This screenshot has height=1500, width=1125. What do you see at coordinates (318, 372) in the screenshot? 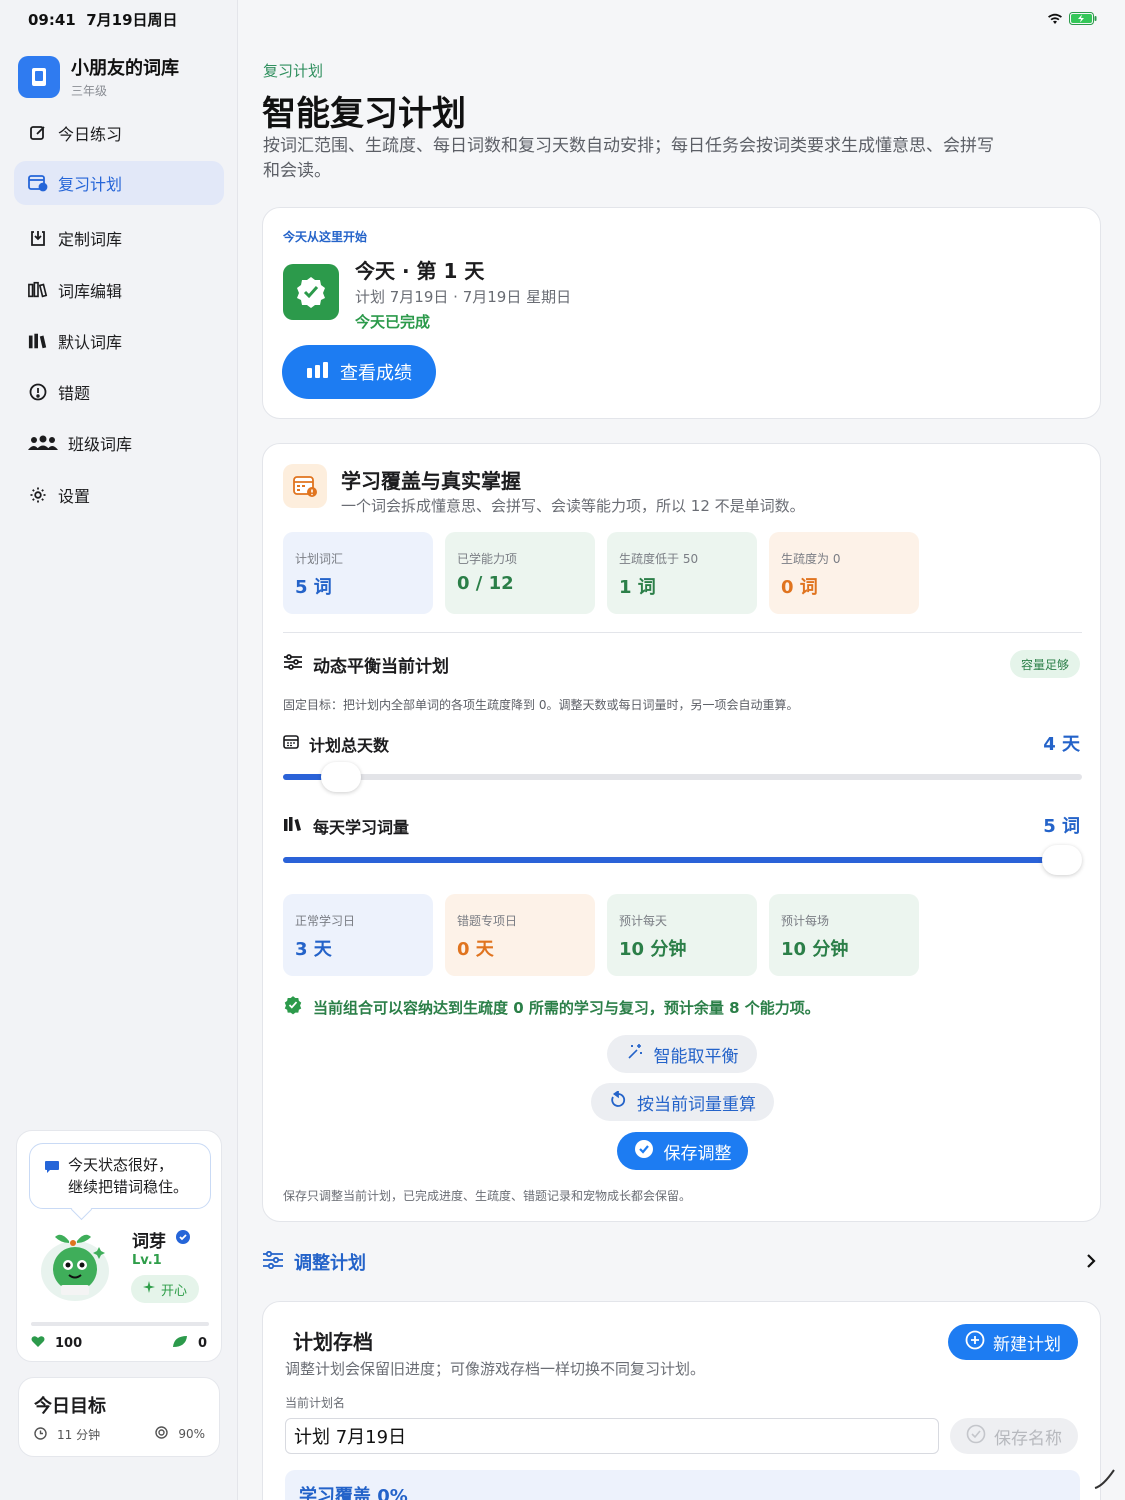
I see `bar-chart-icon` at bounding box center [318, 372].